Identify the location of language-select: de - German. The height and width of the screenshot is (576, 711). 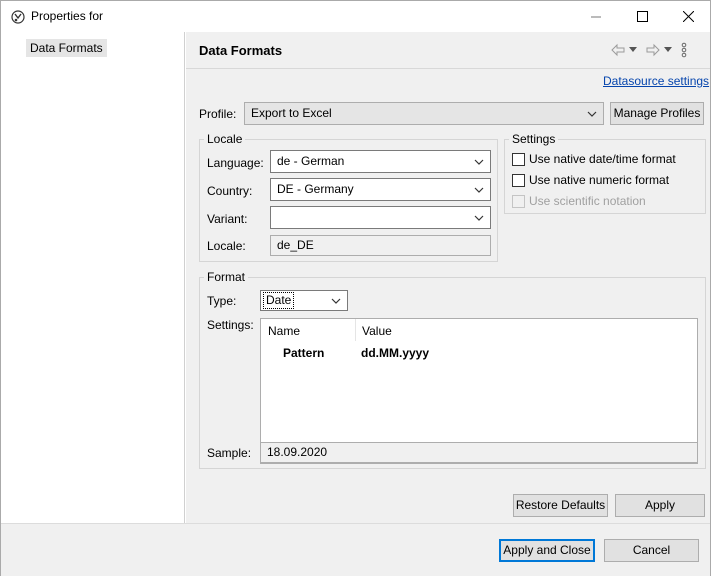
(380, 161).